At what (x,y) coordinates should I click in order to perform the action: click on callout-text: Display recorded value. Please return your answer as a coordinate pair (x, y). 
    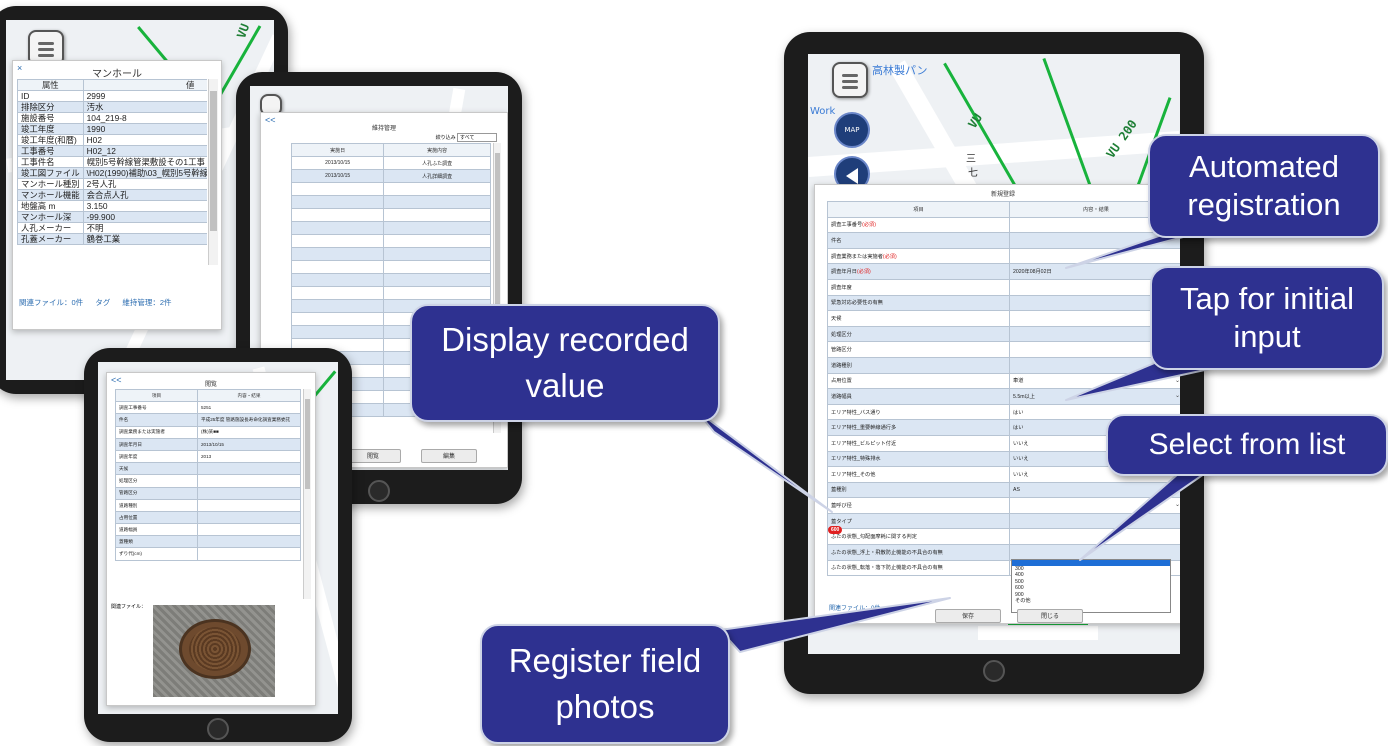
    Looking at the image, I should click on (565, 362).